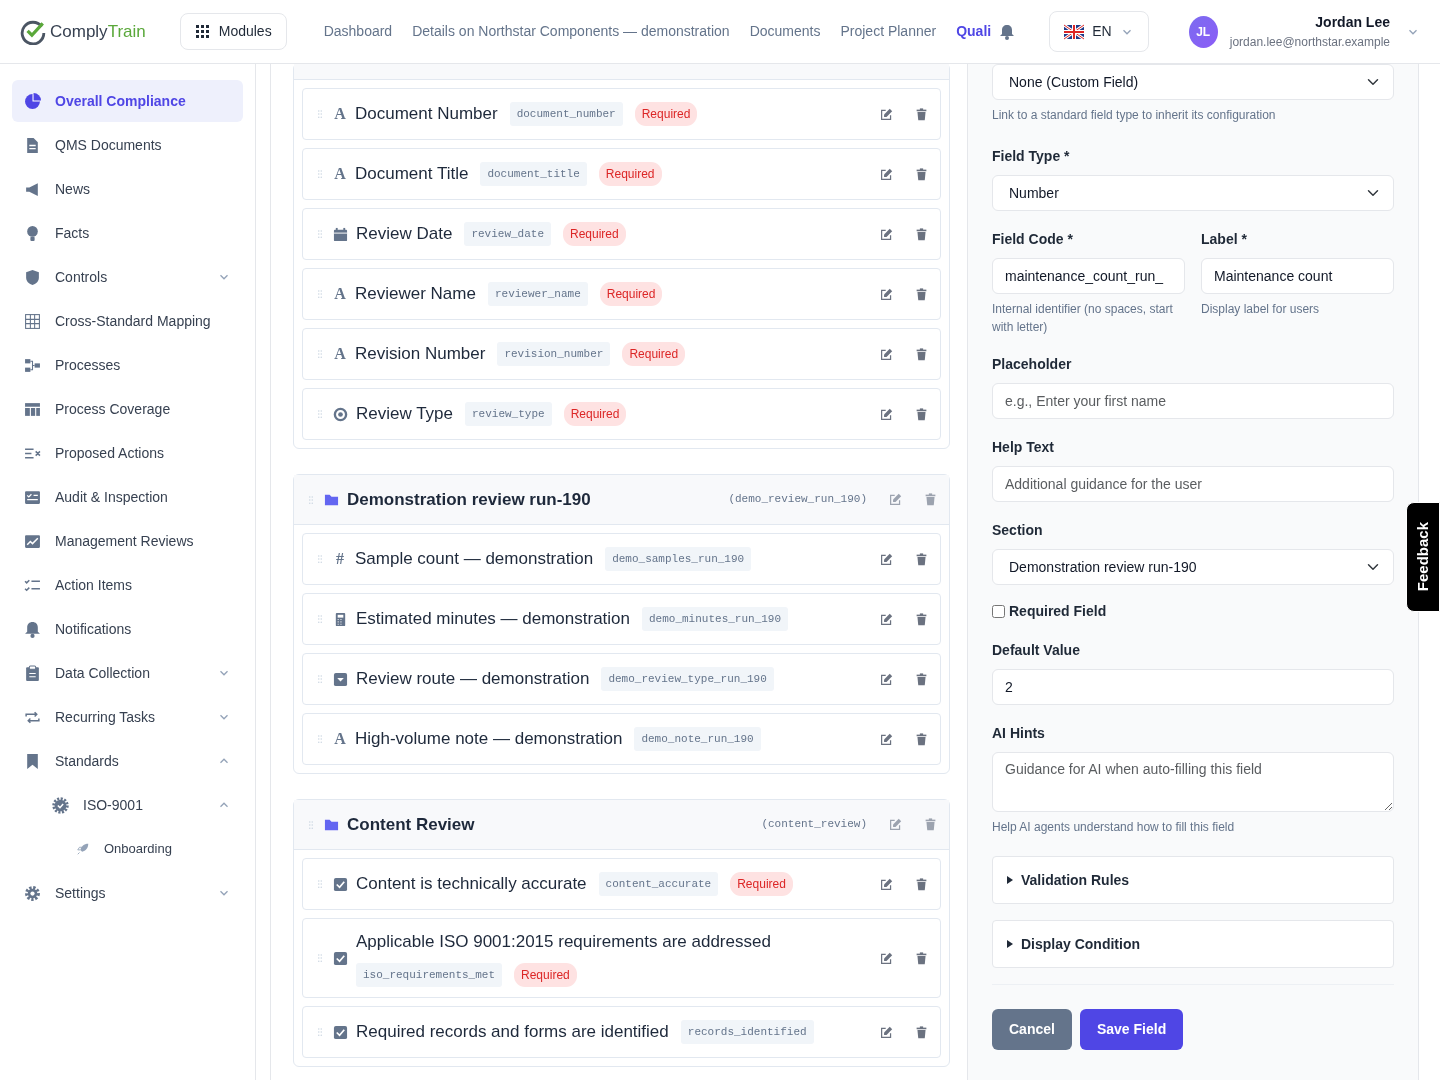 This screenshot has width=1440, height=1080. Describe the element at coordinates (621, 958) in the screenshot. I see `field-row: Applicable ISO 9001:2015 requirements are addressed iso_requirements_met Required` at that location.